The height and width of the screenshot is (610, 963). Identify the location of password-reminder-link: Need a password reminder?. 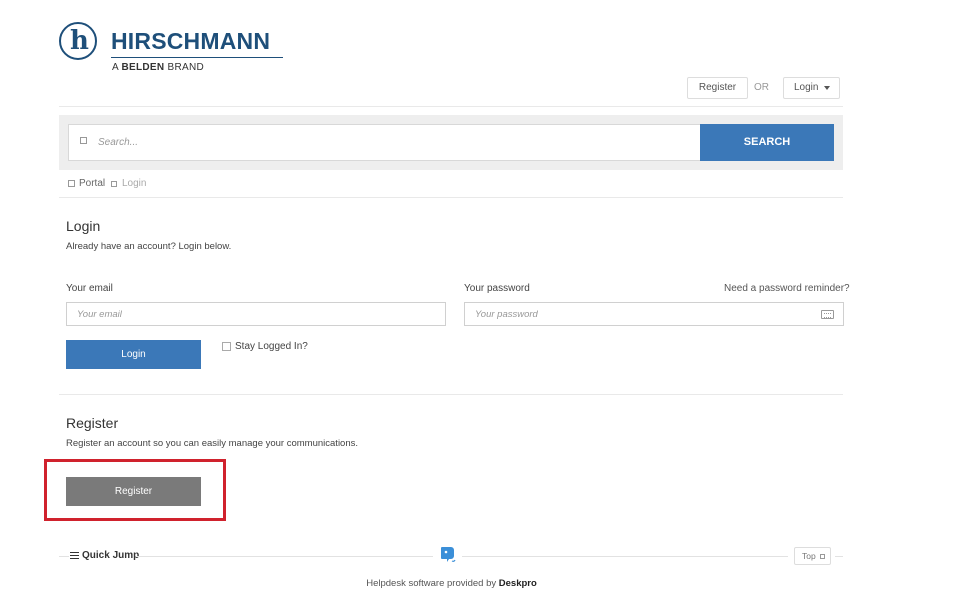
(787, 288).